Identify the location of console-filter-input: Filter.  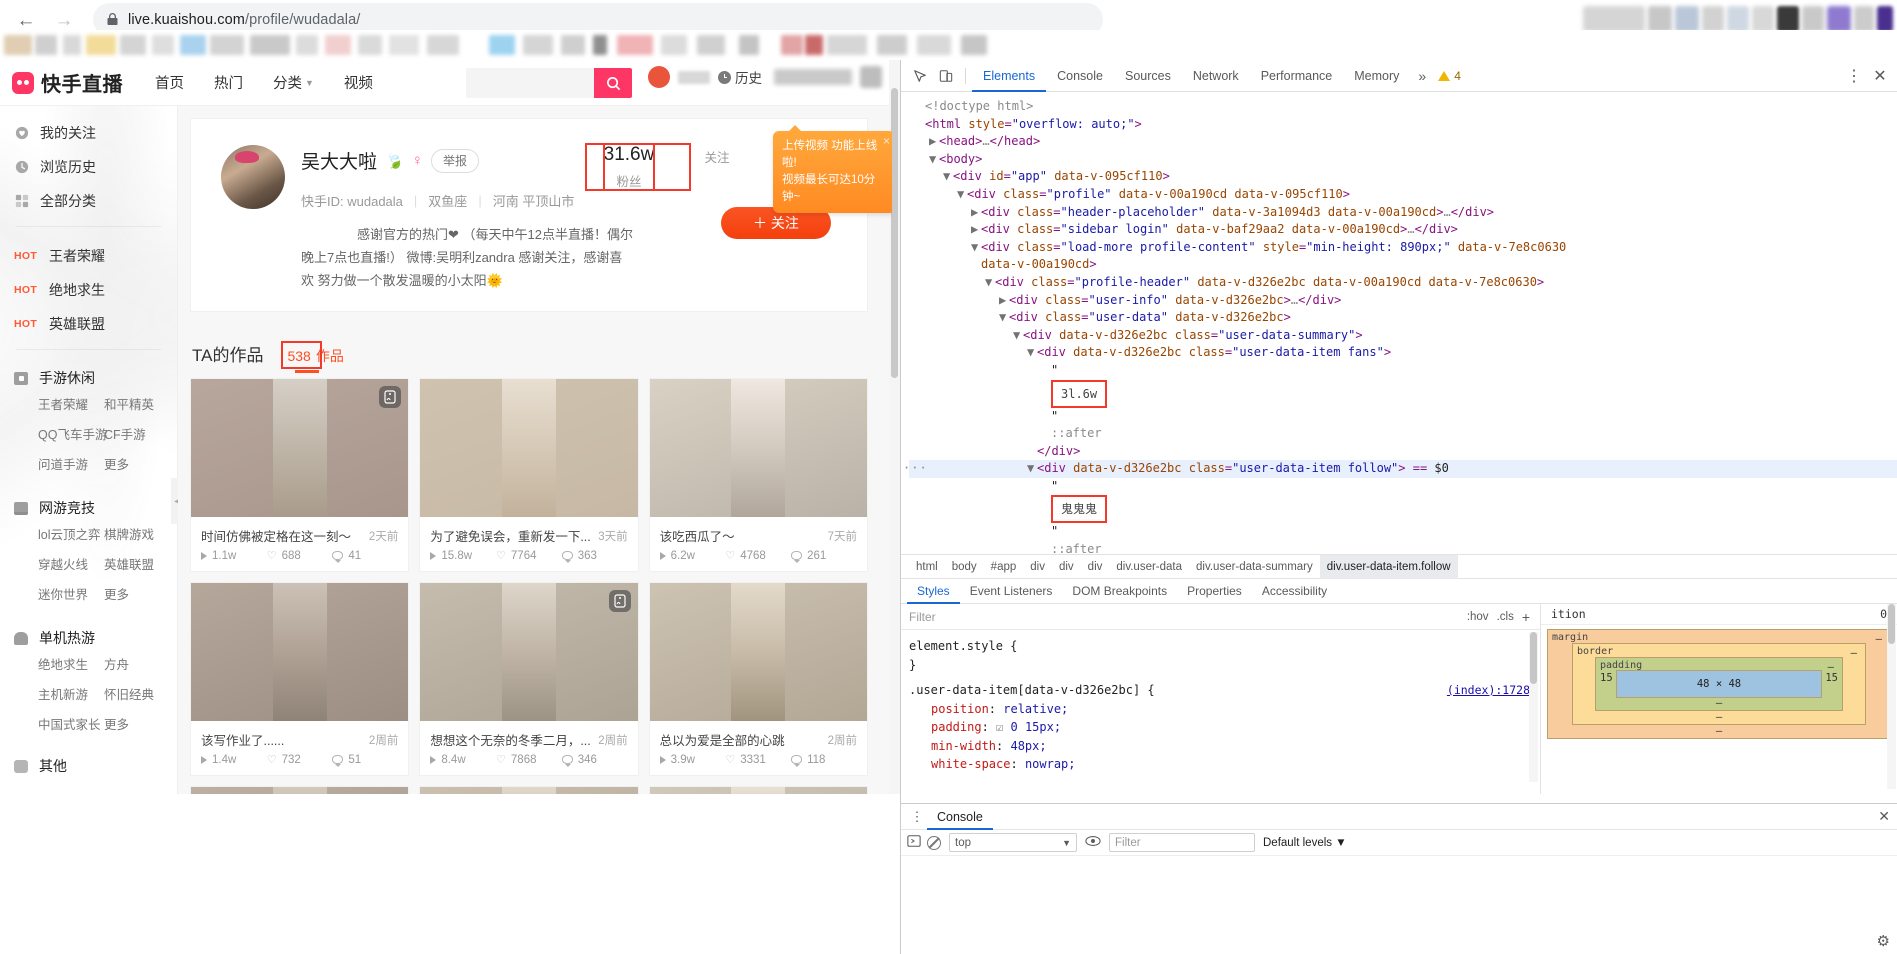
(1182, 842).